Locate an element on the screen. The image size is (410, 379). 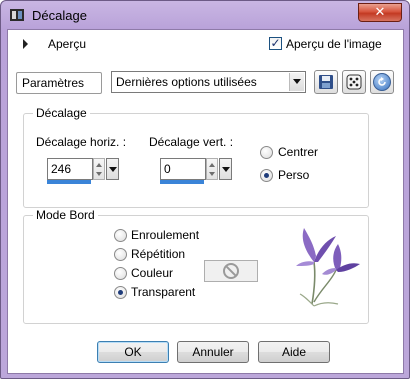
vert-offset-spinner: 0 is located at coordinates (196, 171).